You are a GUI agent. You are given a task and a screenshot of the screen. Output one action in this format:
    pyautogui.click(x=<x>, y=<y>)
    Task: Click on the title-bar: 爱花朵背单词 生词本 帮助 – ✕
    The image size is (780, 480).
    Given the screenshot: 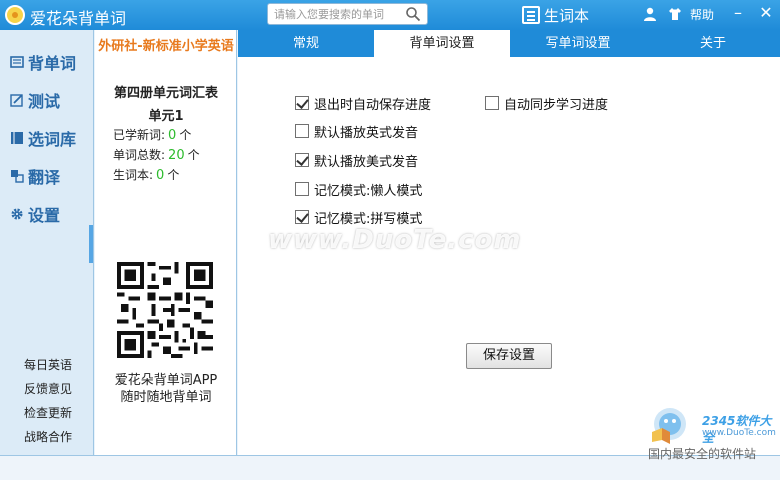 What is the action you would take?
    pyautogui.click(x=390, y=15)
    